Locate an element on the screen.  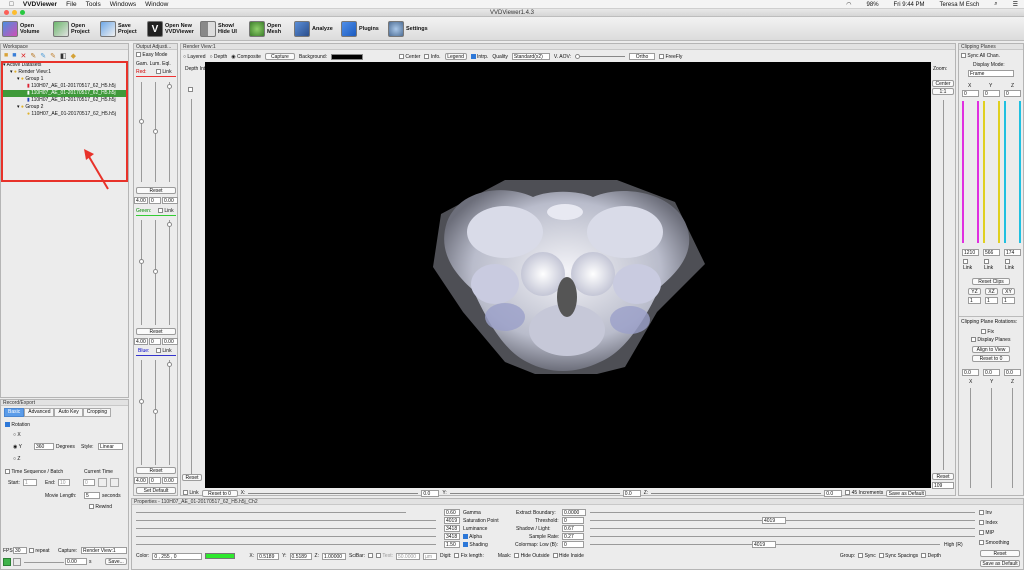
hide-outside-checkbox: Hide Outside is located at coordinates (532, 556).